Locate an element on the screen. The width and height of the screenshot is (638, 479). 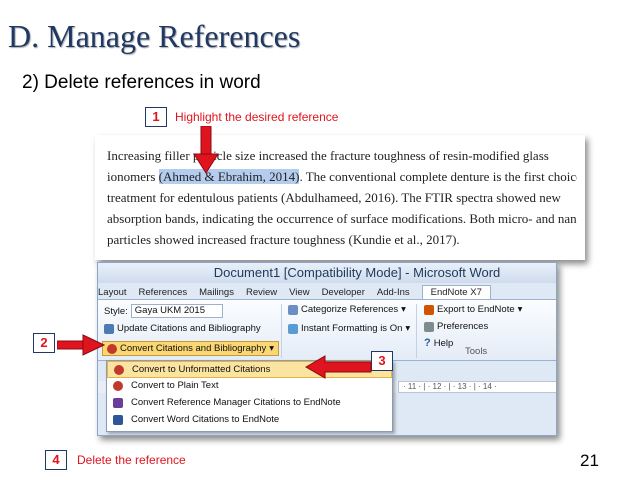
tab-add-ins: Add-Ins is located at coordinates (399, 293).